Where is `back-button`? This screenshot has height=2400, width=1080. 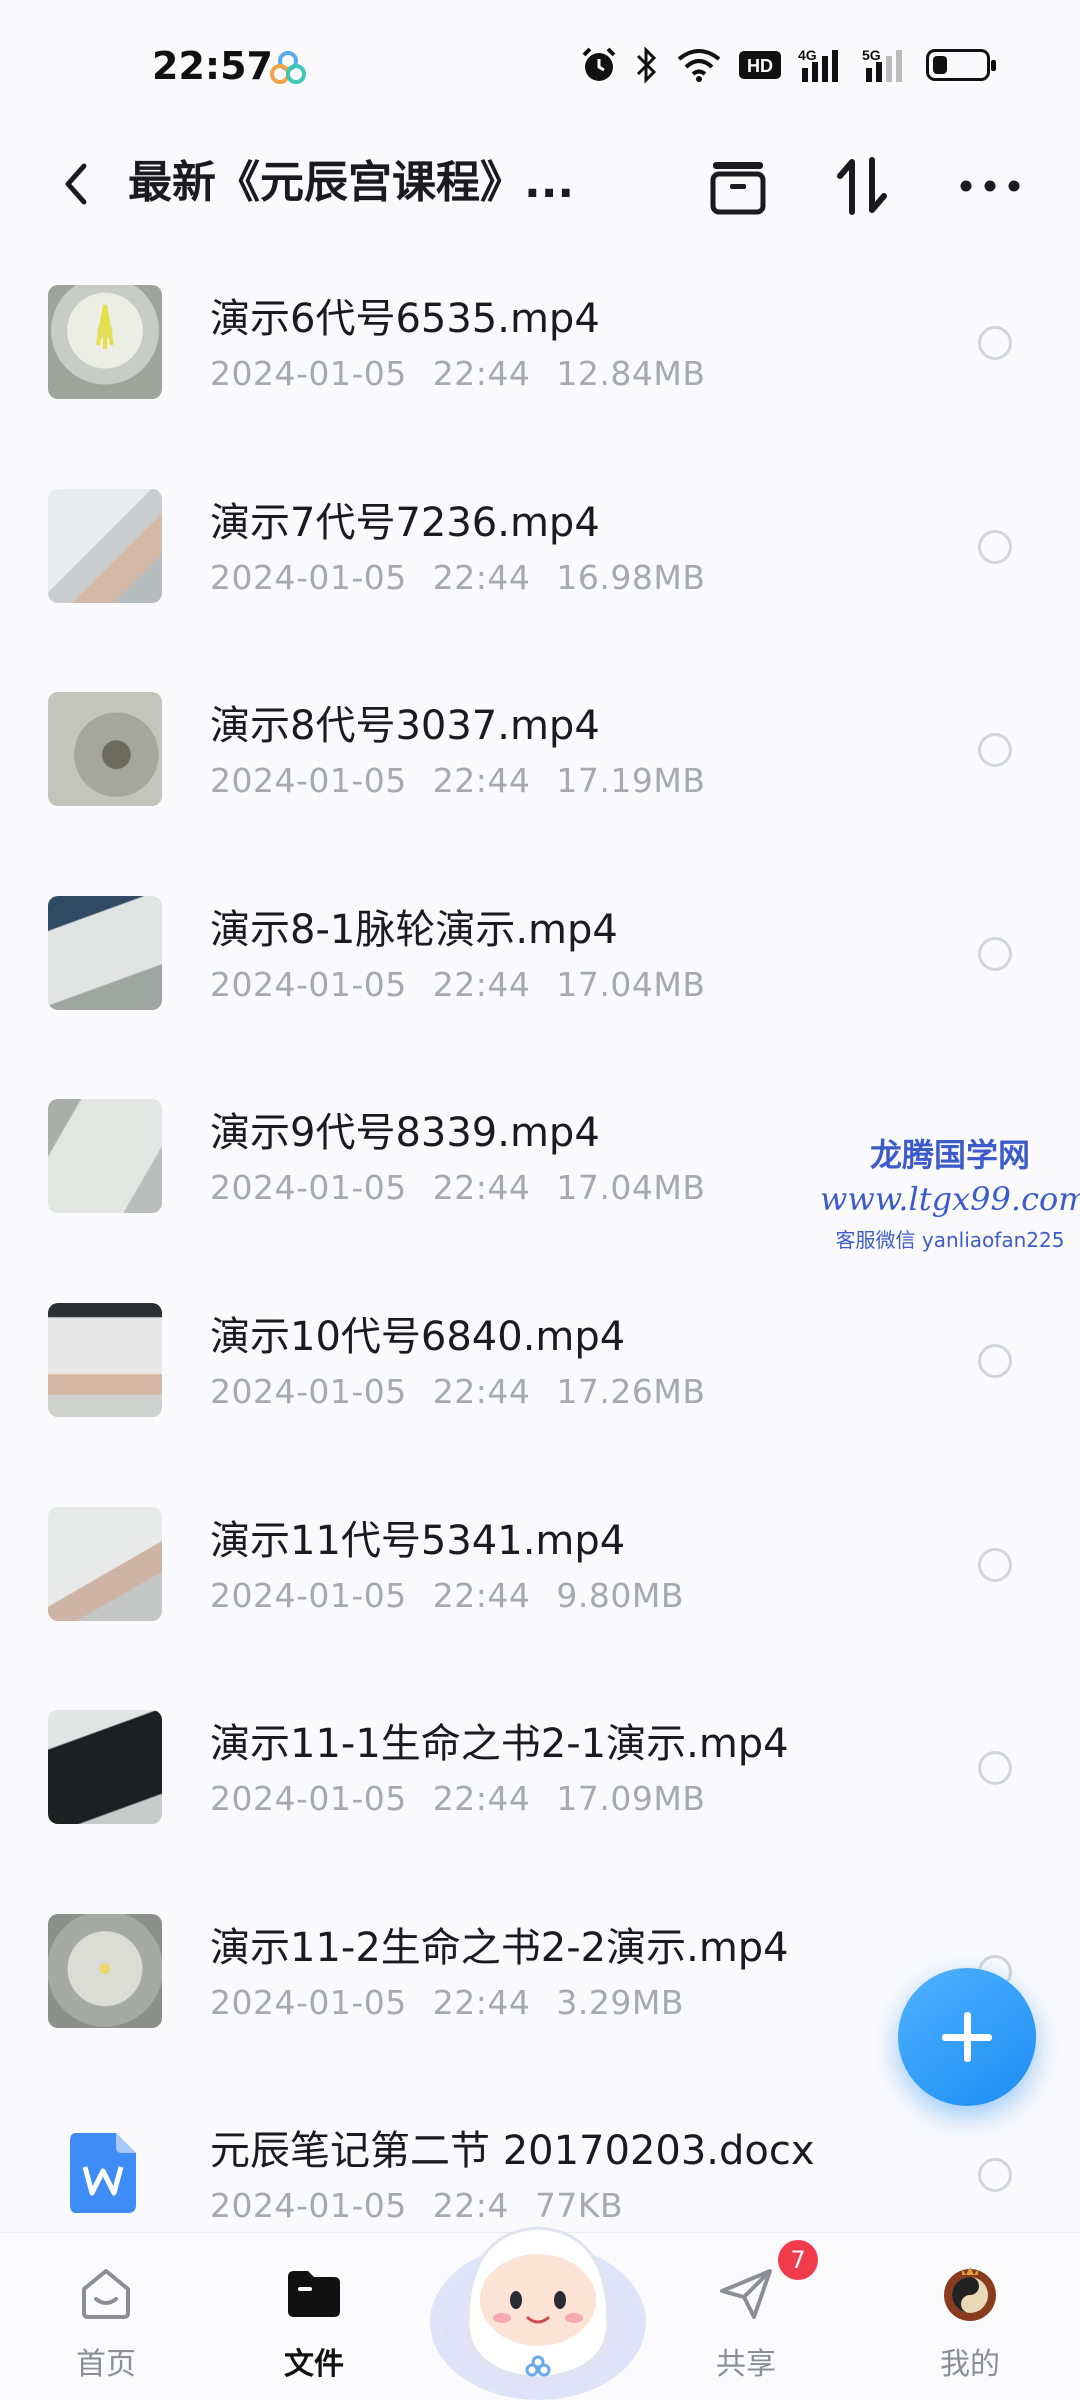 back-button is located at coordinates (76, 184).